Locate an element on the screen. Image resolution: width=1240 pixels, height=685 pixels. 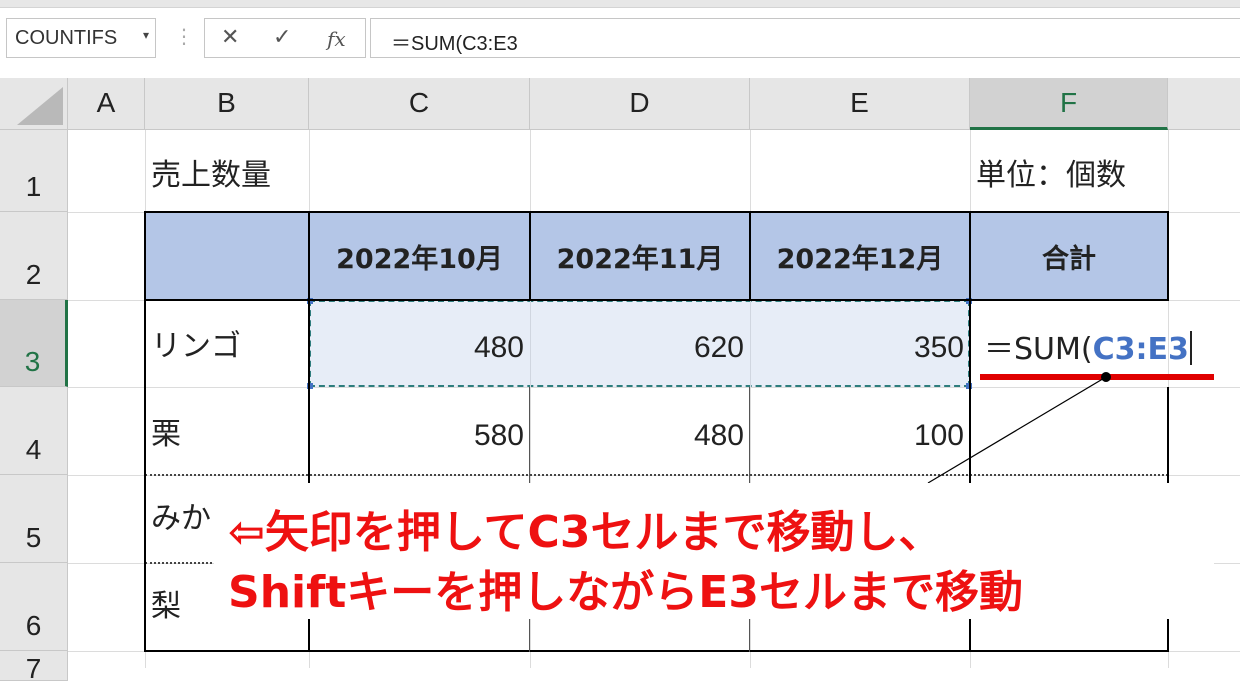
annotation-line-1: ⇦矢印を押してC3セルまで移動し、 is located at coordinates (585, 532).